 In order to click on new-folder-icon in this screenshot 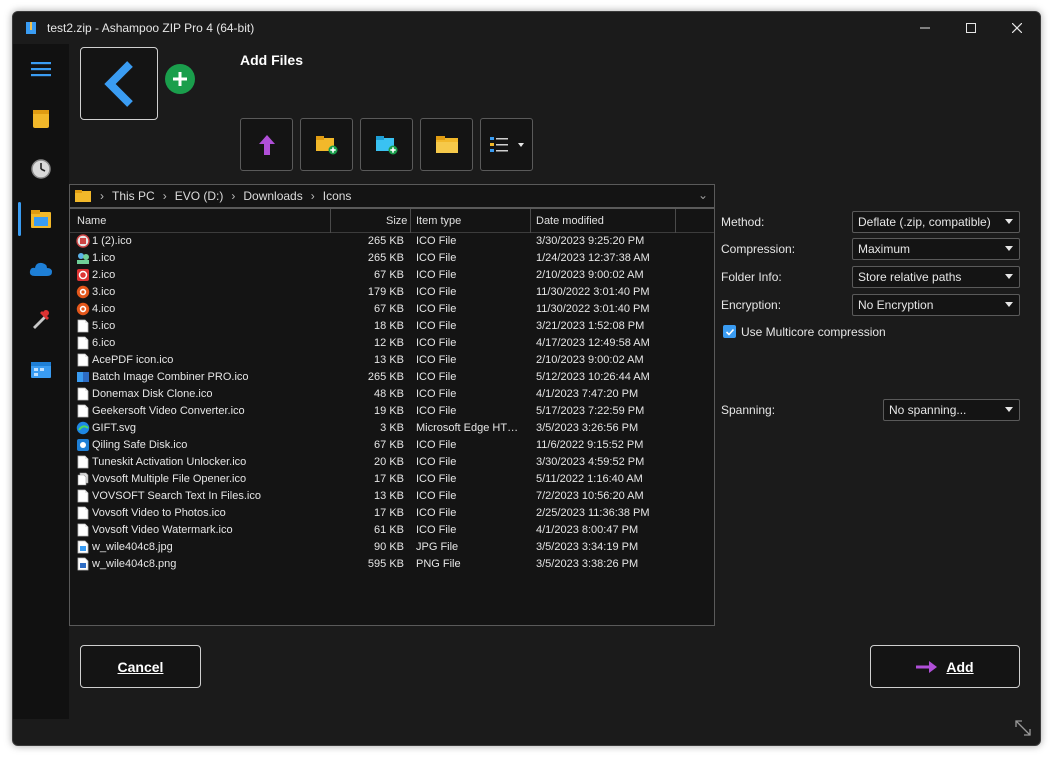, I will do `click(326, 144)`.